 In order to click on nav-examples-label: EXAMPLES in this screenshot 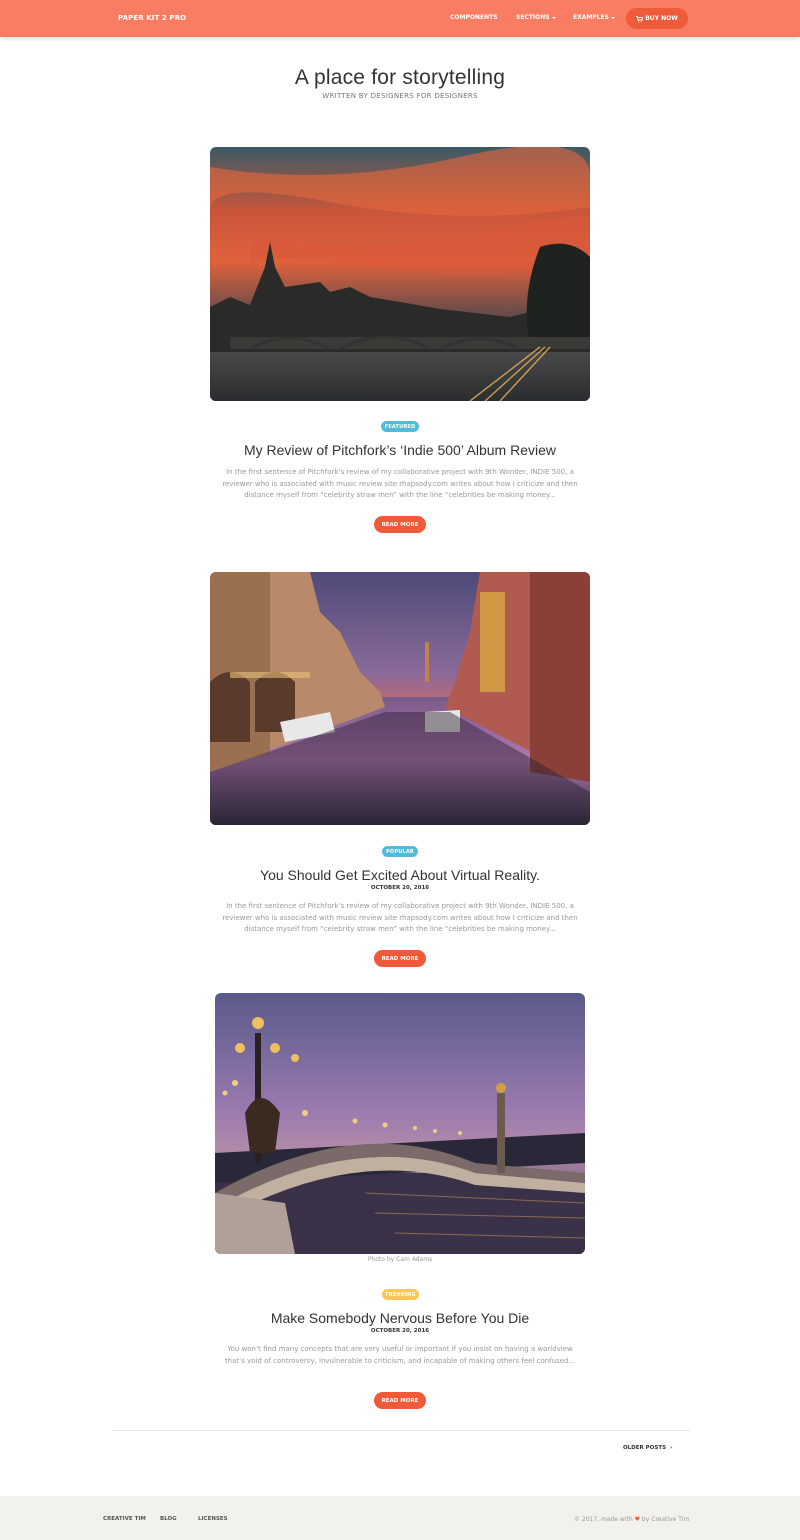, I will do `click(591, 17)`.